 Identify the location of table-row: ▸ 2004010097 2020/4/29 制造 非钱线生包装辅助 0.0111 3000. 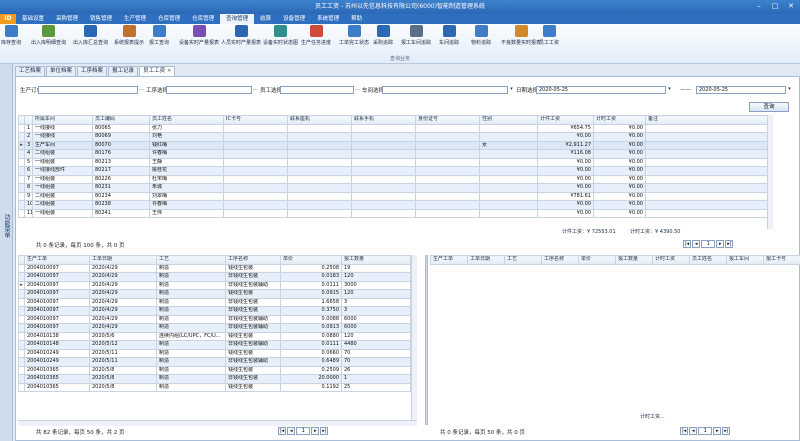
(214, 285).